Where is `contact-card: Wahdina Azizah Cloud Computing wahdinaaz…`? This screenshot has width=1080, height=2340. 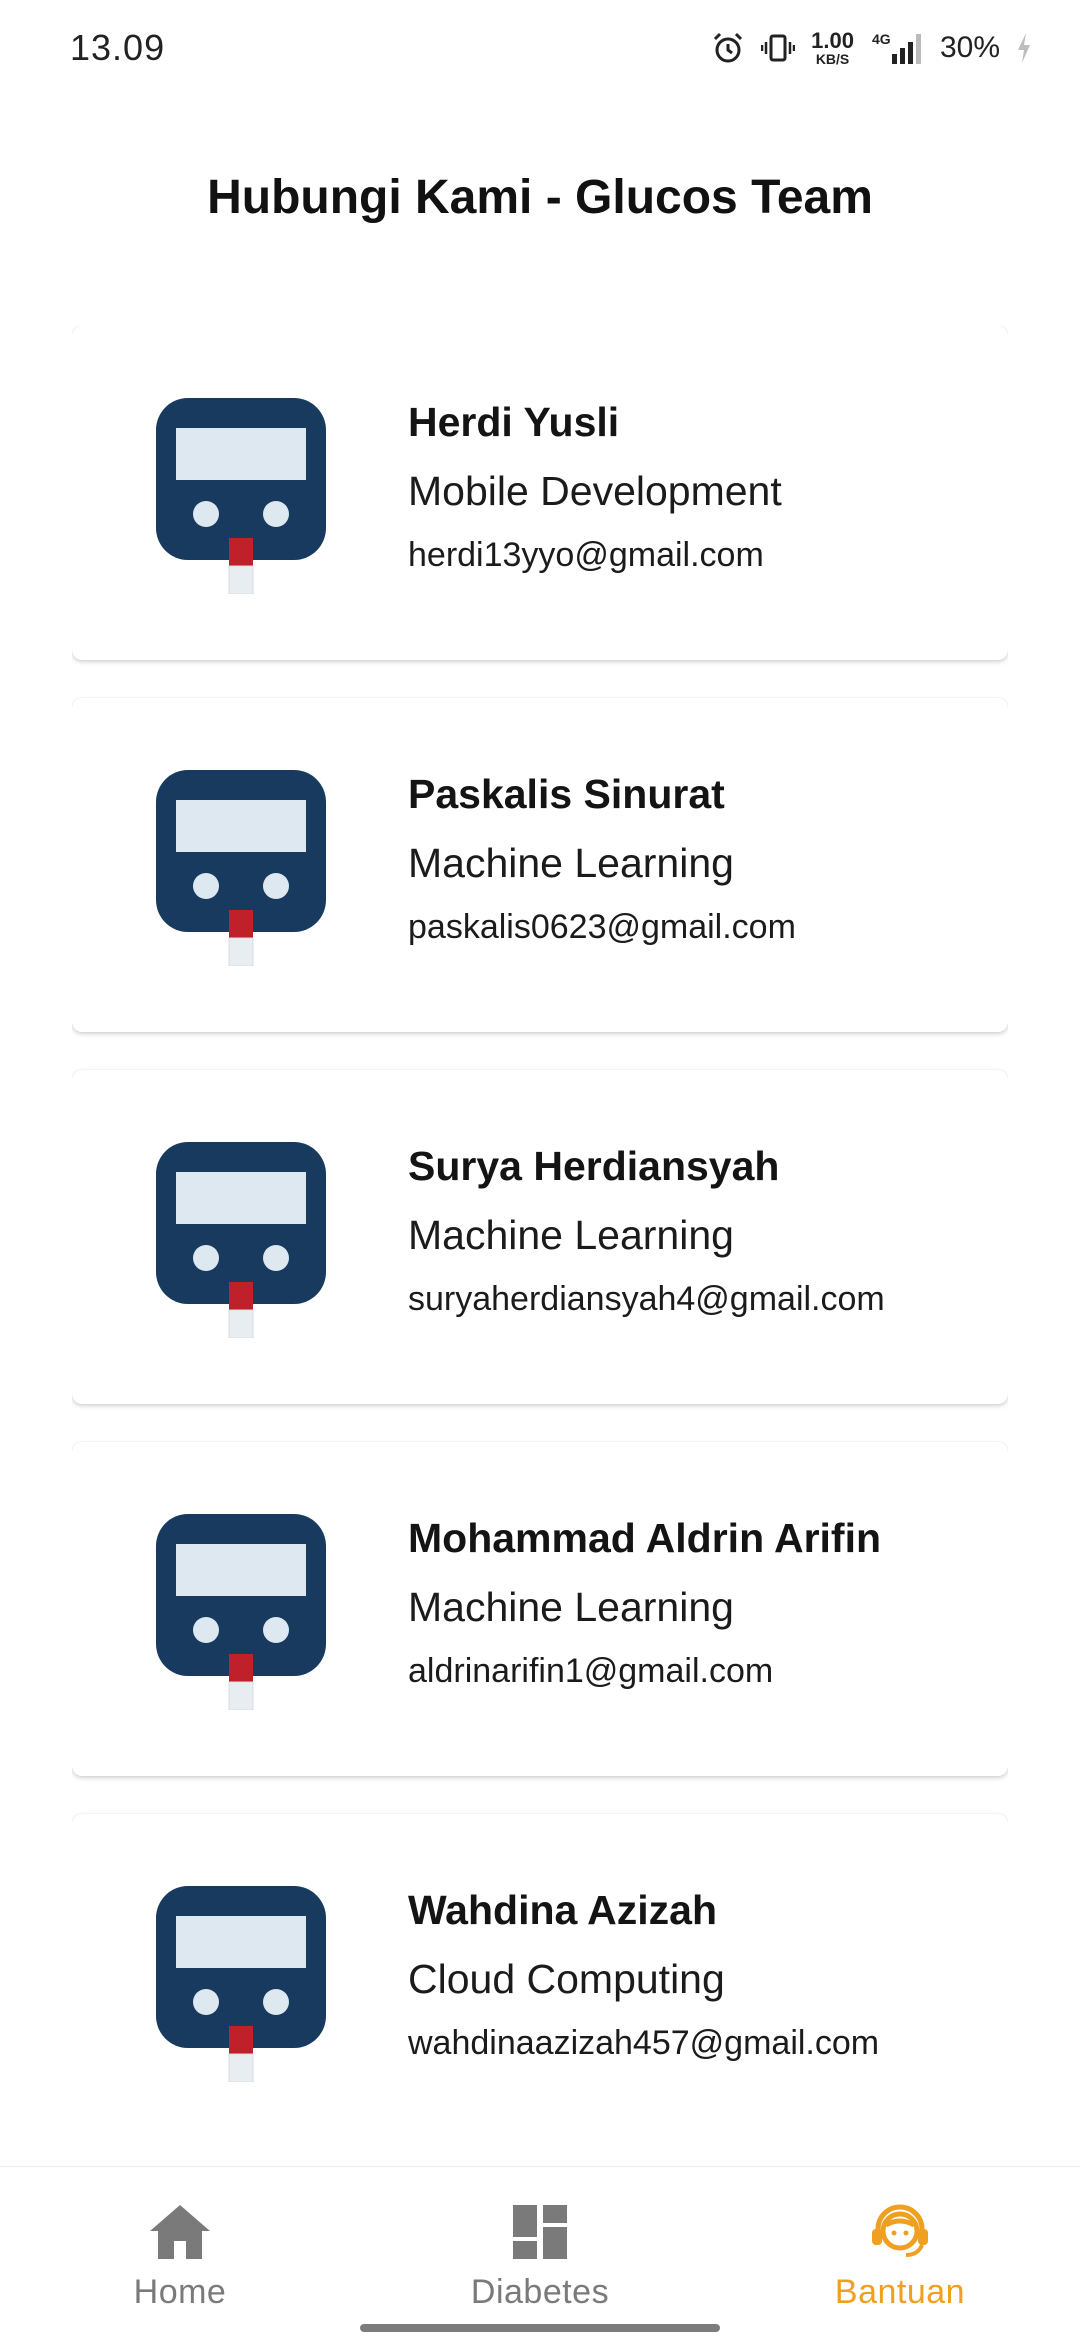
contact-card: Wahdina Azizah Cloud Computing wahdinaaz… is located at coordinates (540, 1970).